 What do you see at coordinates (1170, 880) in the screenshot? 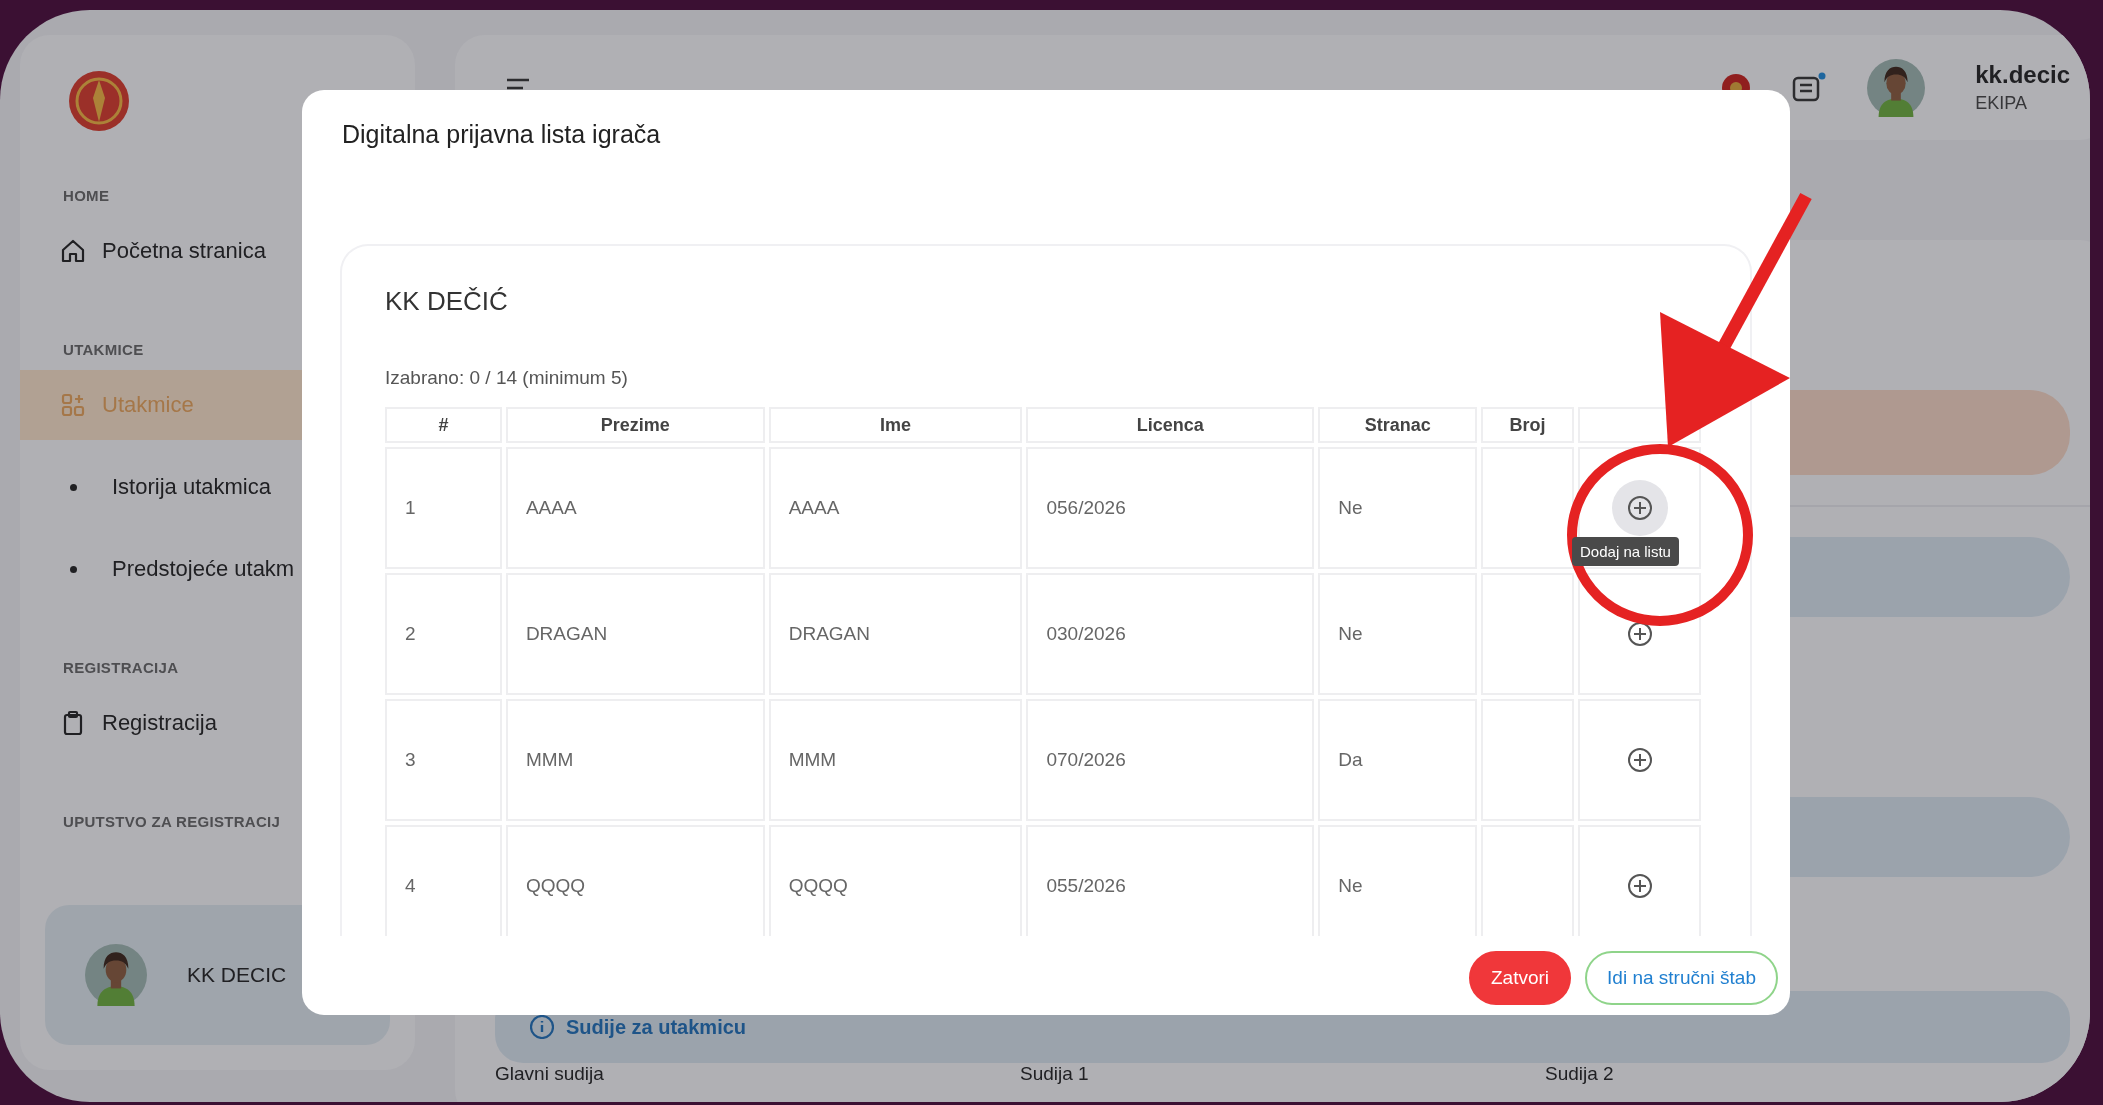
I see `table-cell: 055/2026` at bounding box center [1170, 880].